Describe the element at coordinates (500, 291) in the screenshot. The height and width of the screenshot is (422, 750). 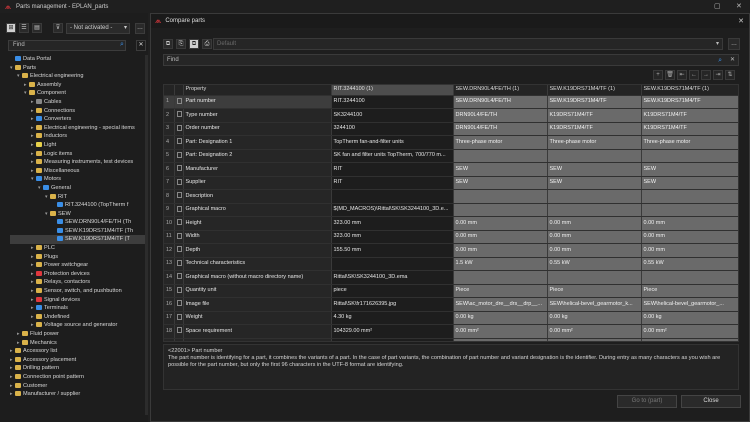
I see `value-cell: Piece` at that location.